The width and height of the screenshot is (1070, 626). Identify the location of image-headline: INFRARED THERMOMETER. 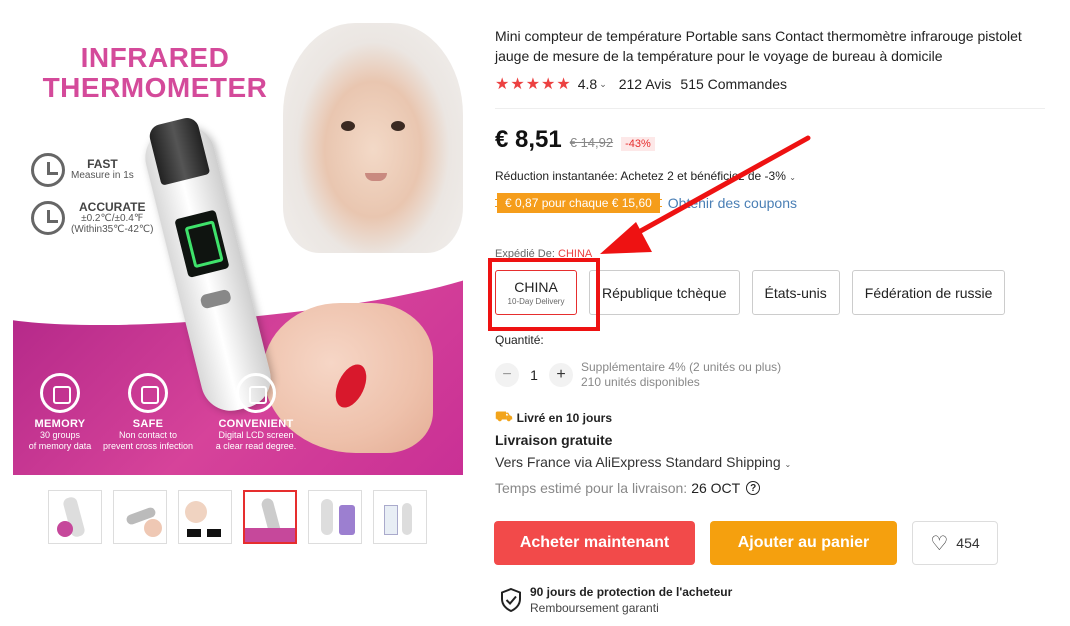
(155, 73).